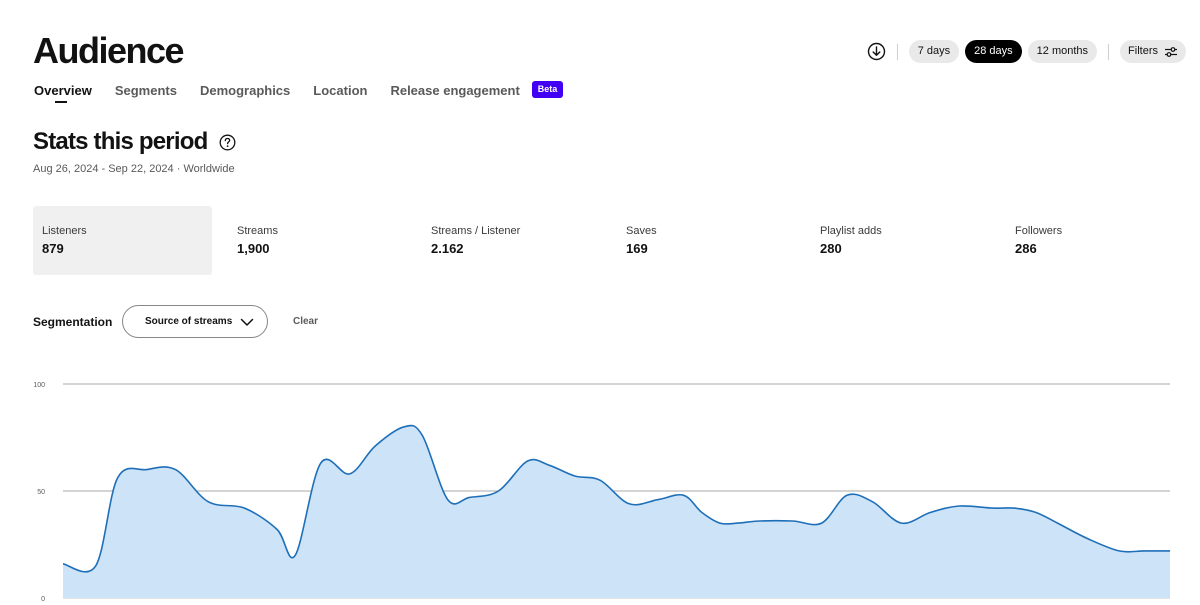 This screenshot has height=605, width=1200. Describe the element at coordinates (512, 240) in the screenshot. I see `stat-streams-per-listener: Streams / Listener 2.162` at that location.